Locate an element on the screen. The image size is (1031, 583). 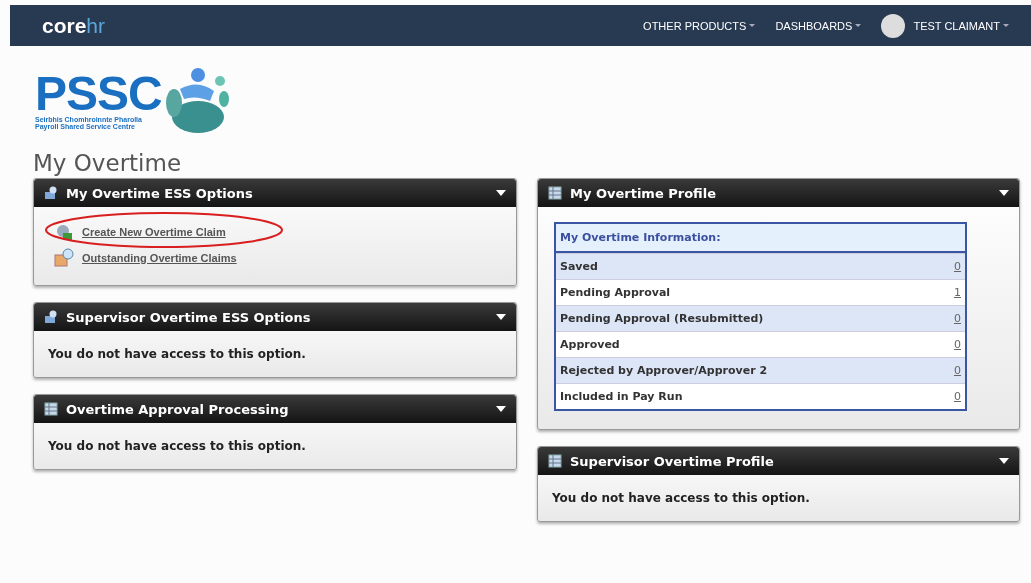
row-label: Approved is located at coordinates (590, 344).